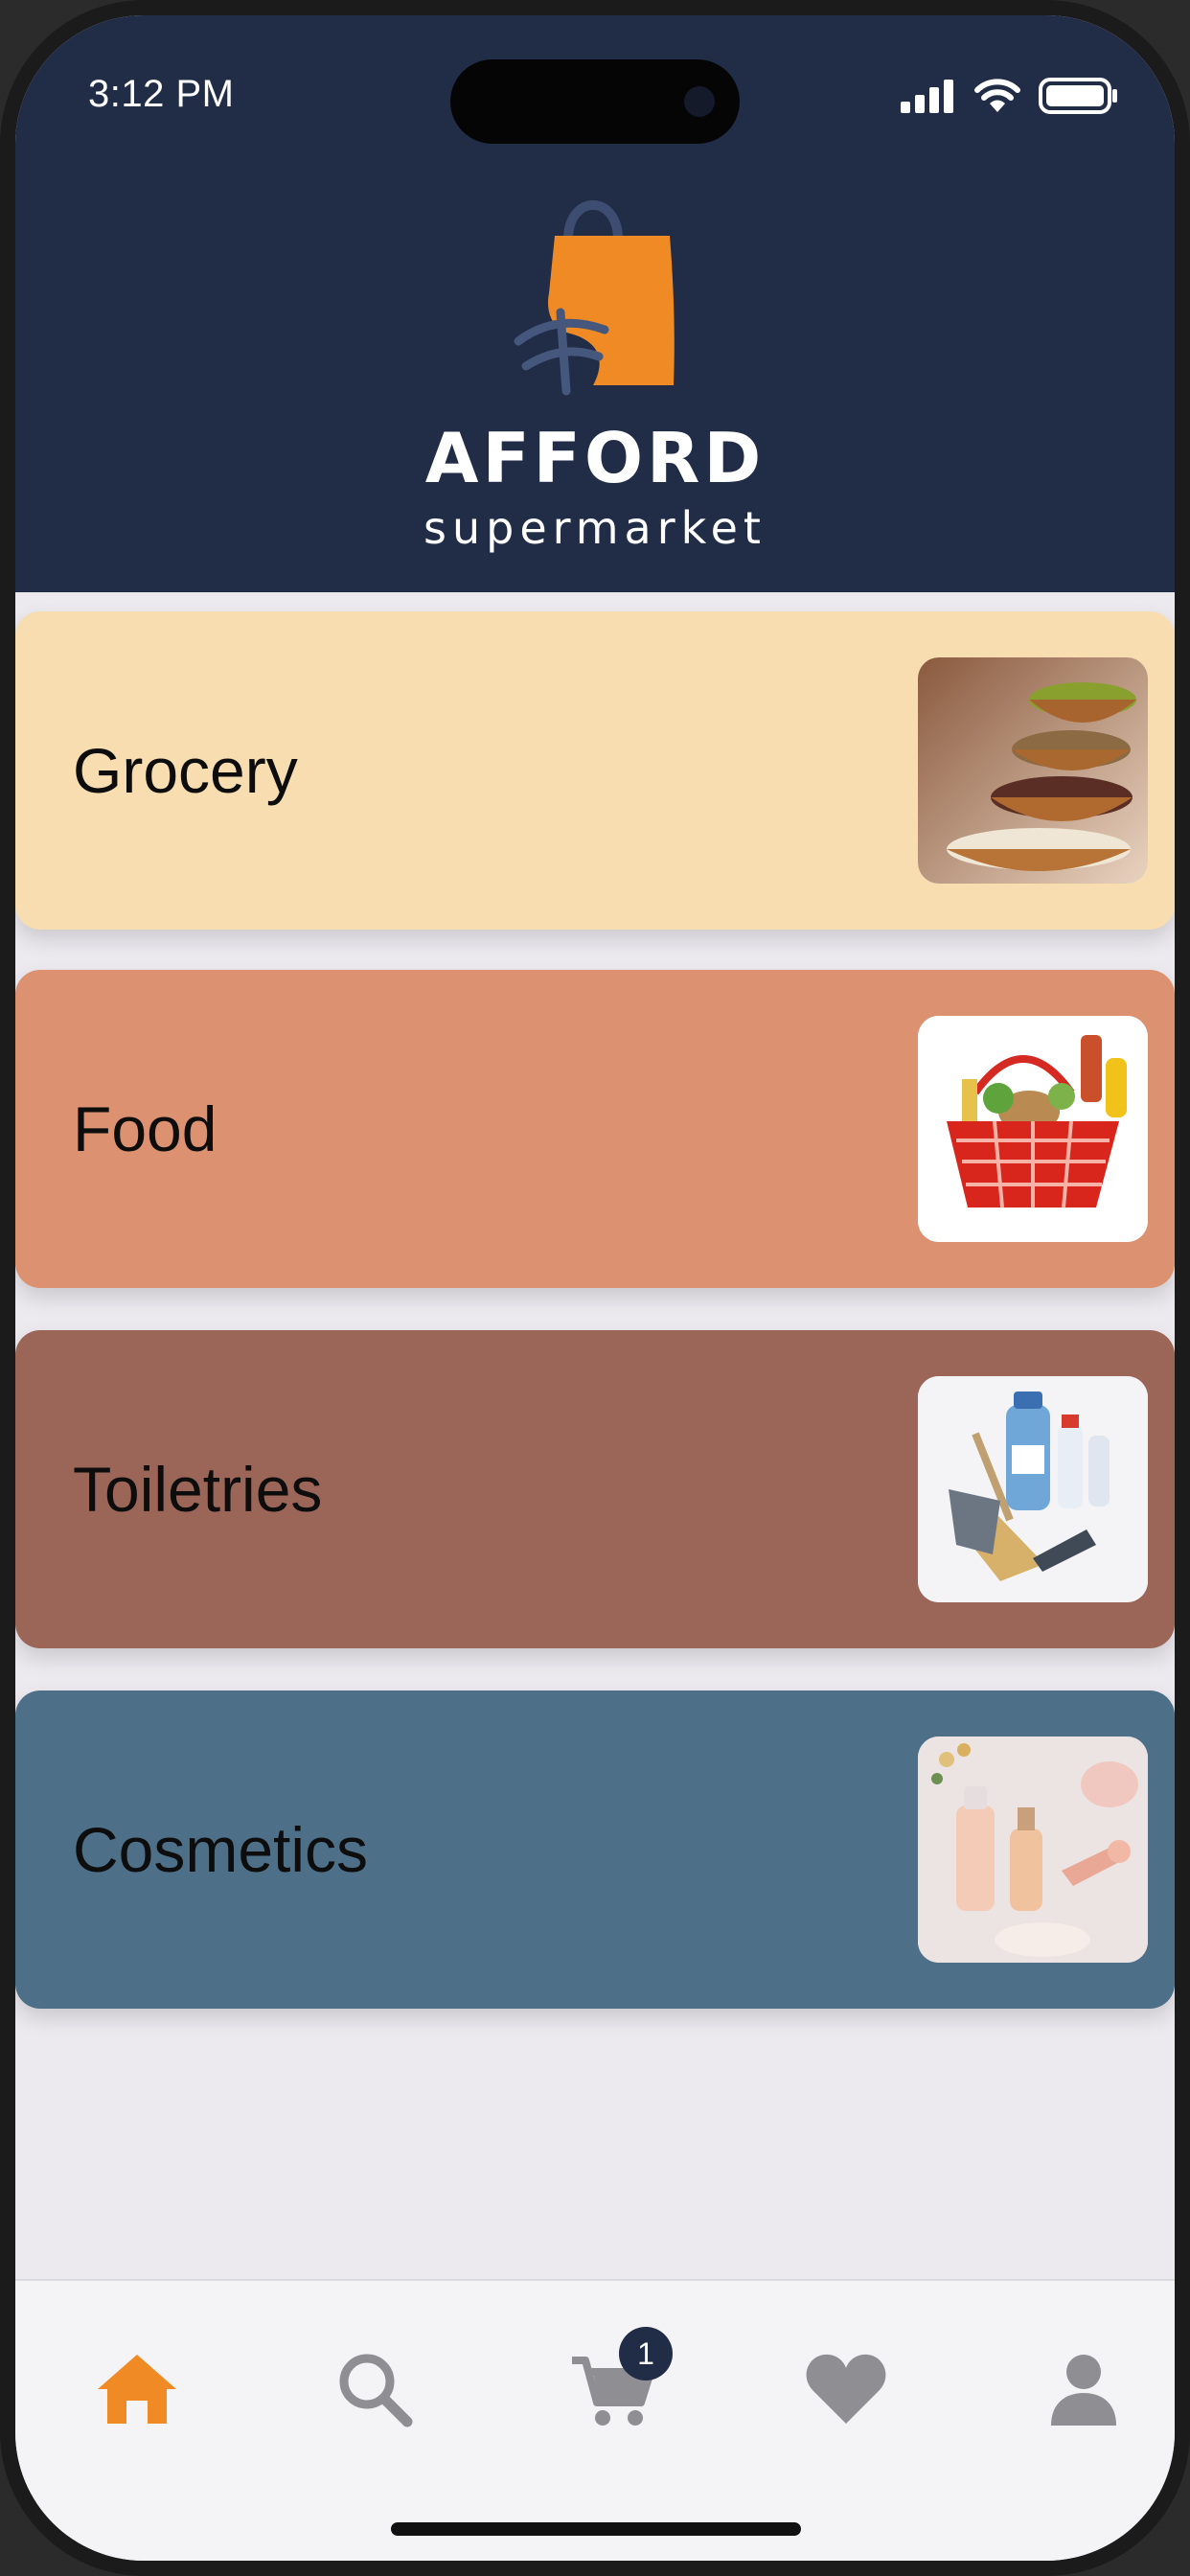 The height and width of the screenshot is (2576, 1190). I want to click on cosmetics-image, so click(1033, 1849).